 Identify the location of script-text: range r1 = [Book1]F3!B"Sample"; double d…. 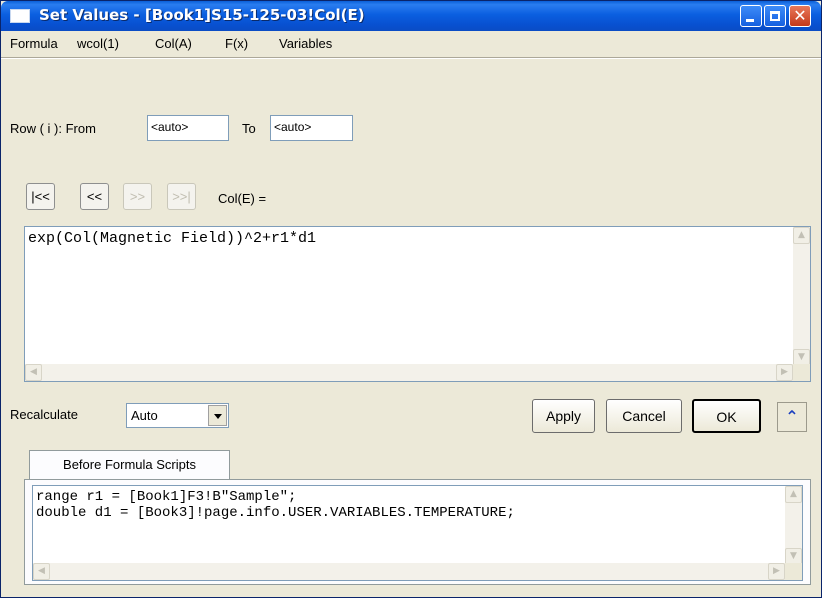
(275, 505).